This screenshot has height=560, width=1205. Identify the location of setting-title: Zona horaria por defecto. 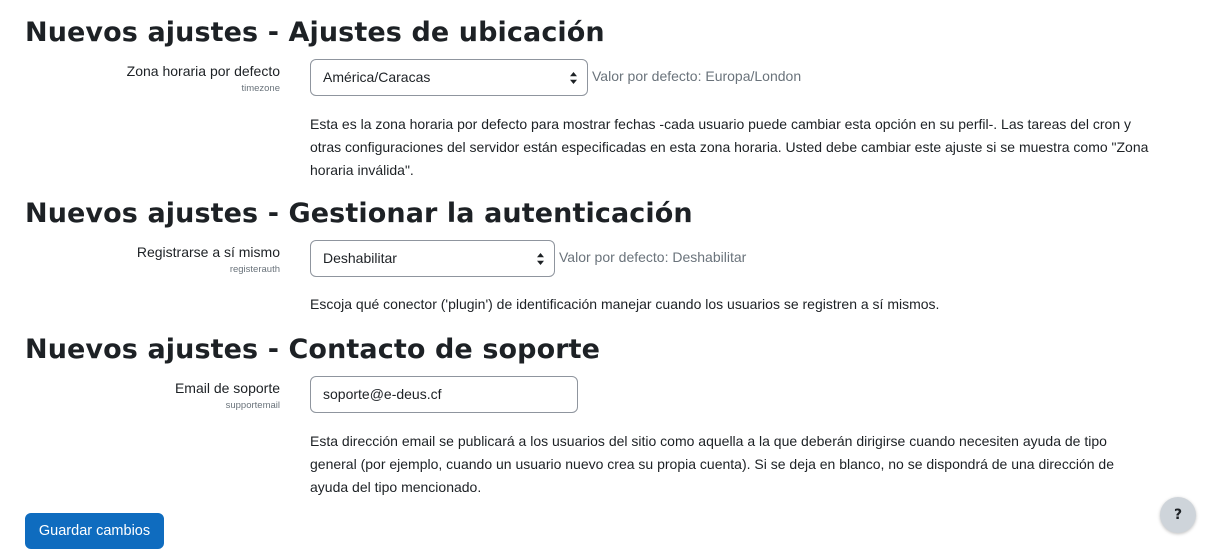
(203, 71).